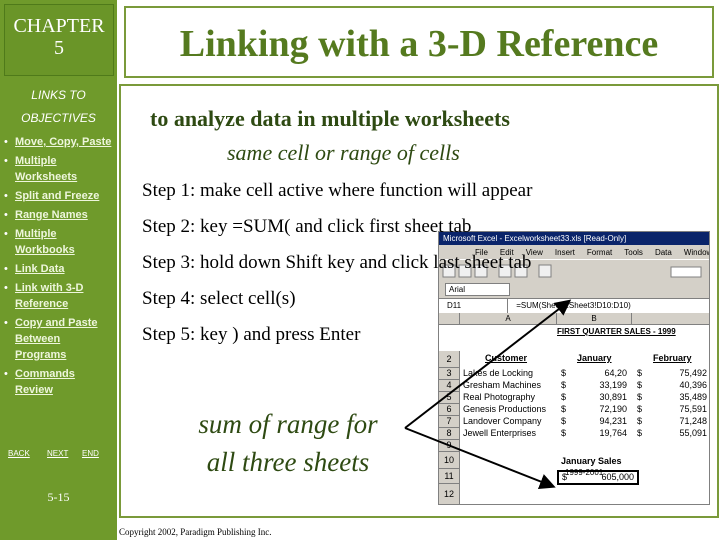  Describe the element at coordinates (59, 242) in the screenshot. I see `objective-link: • Multiple Workbooks` at that location.